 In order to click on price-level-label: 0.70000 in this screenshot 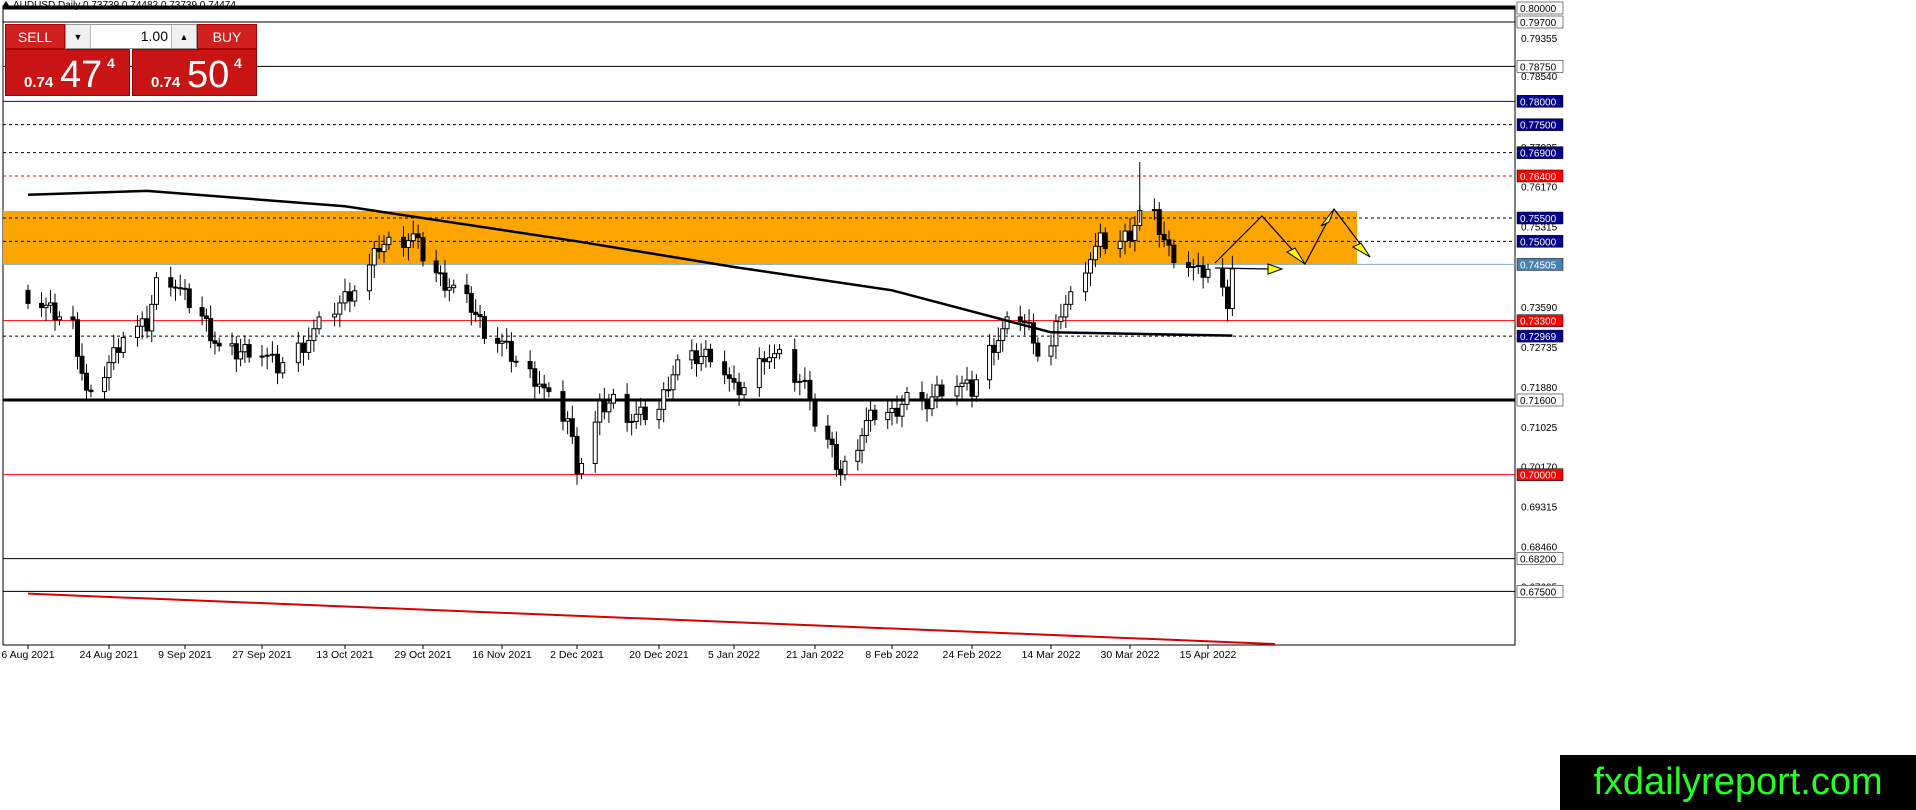, I will do `click(1538, 476)`.